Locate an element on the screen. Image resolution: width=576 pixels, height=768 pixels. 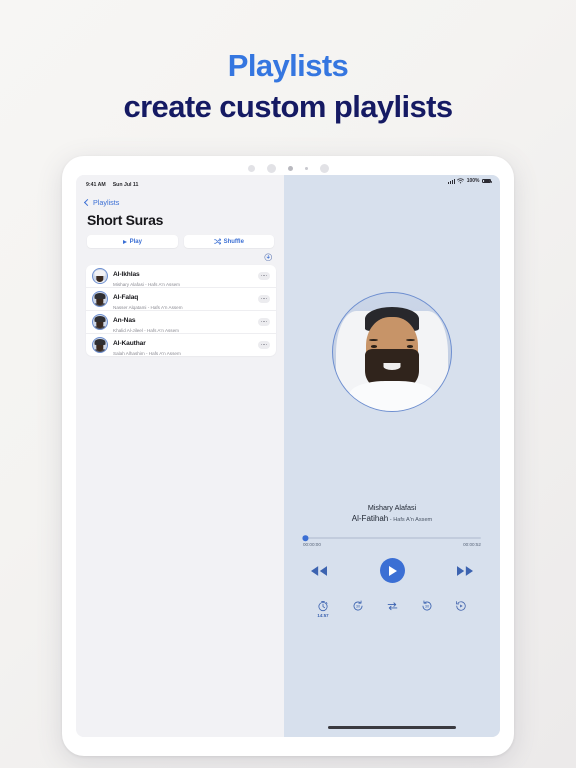
play-button: Play is located at coordinates (132, 241).